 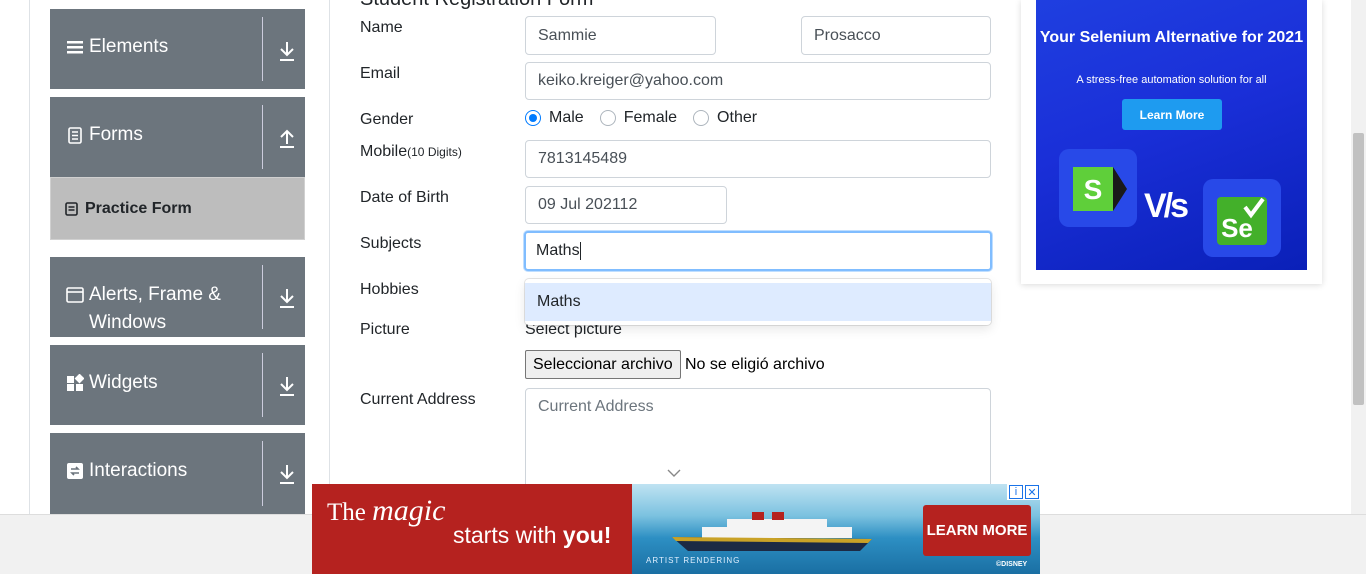 What do you see at coordinates (177, 385) in the screenshot?
I see `sidebar-group-widgets: Widgets` at bounding box center [177, 385].